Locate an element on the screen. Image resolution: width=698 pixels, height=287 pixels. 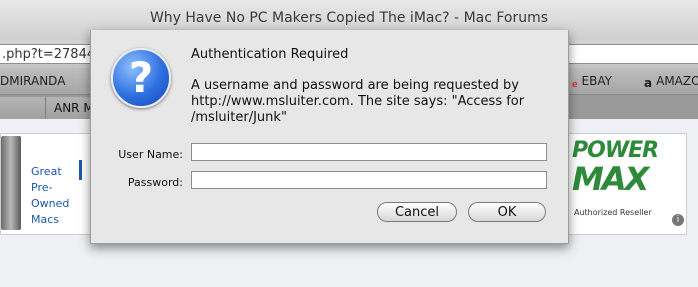
password-field is located at coordinates (369, 180).